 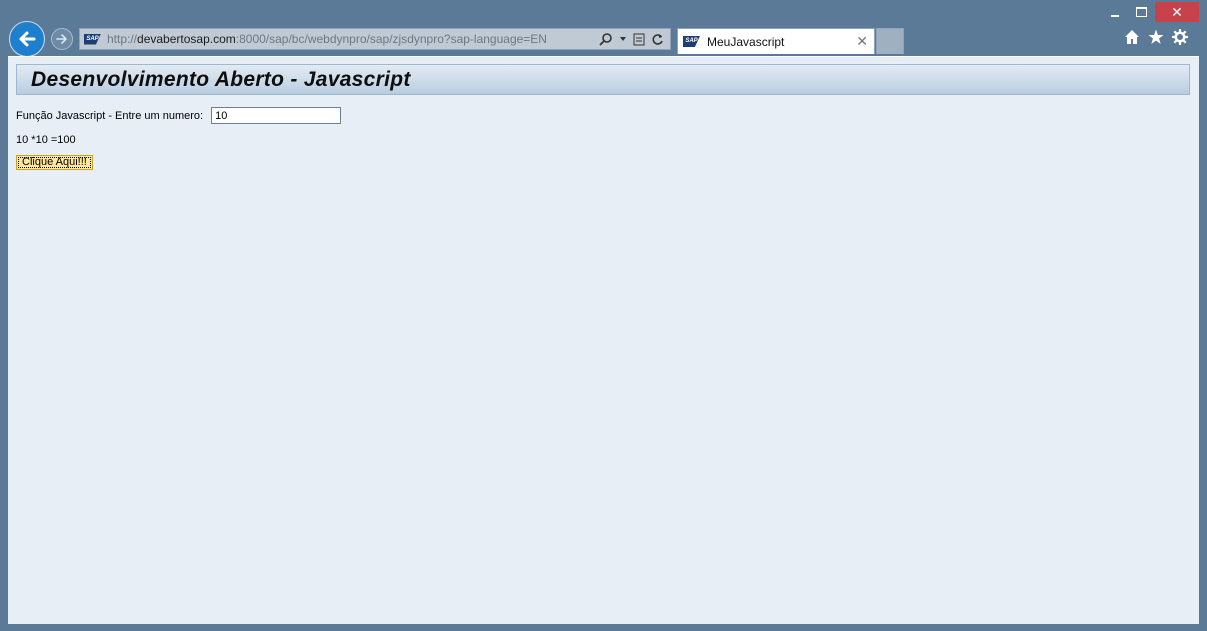 What do you see at coordinates (746, 41) in the screenshot?
I see `tab-title: MeuJavascript` at bounding box center [746, 41].